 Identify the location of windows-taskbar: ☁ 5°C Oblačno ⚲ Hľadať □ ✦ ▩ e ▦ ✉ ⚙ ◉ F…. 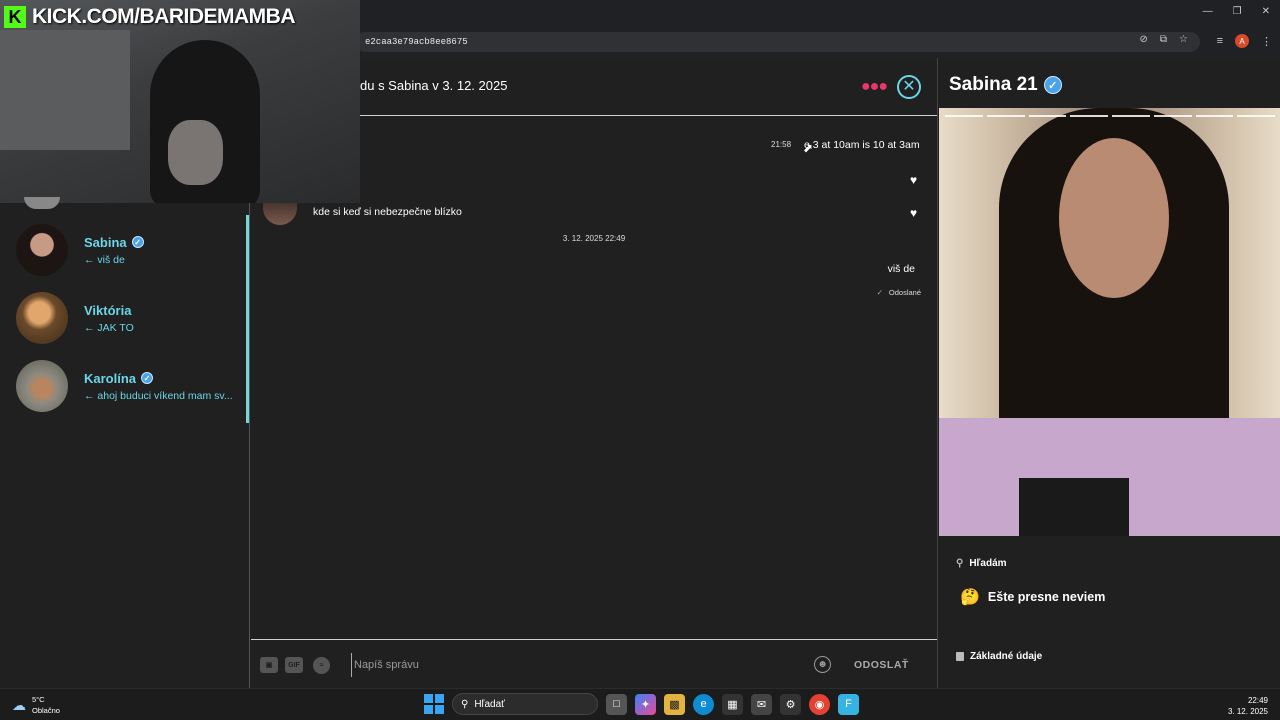
(640, 704).